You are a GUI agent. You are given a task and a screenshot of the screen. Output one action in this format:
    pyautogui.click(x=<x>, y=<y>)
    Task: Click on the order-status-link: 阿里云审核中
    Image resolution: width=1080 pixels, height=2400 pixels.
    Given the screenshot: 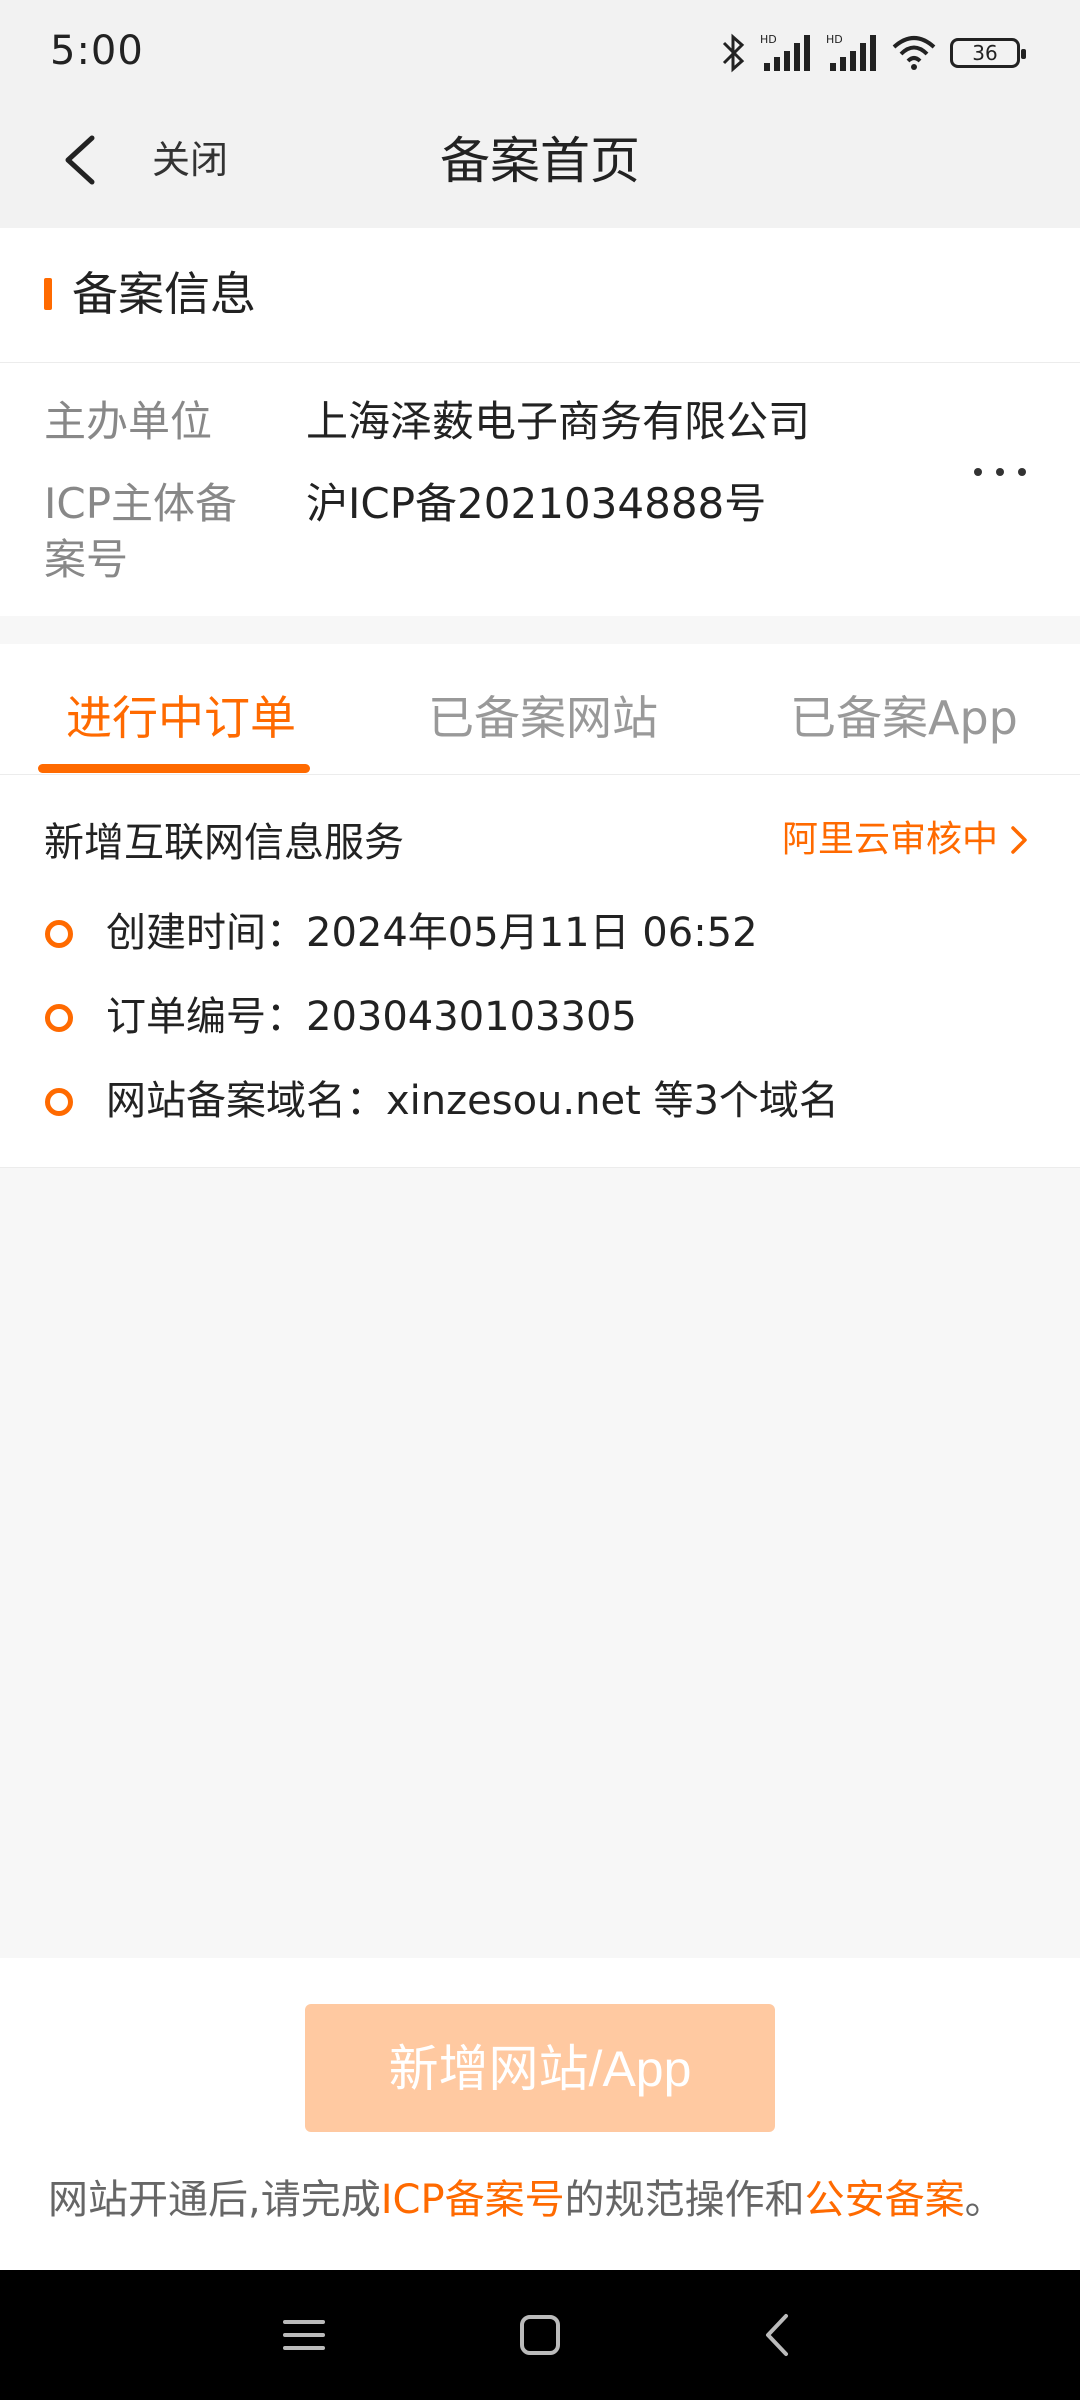 What is the action you would take?
    pyautogui.click(x=906, y=840)
    